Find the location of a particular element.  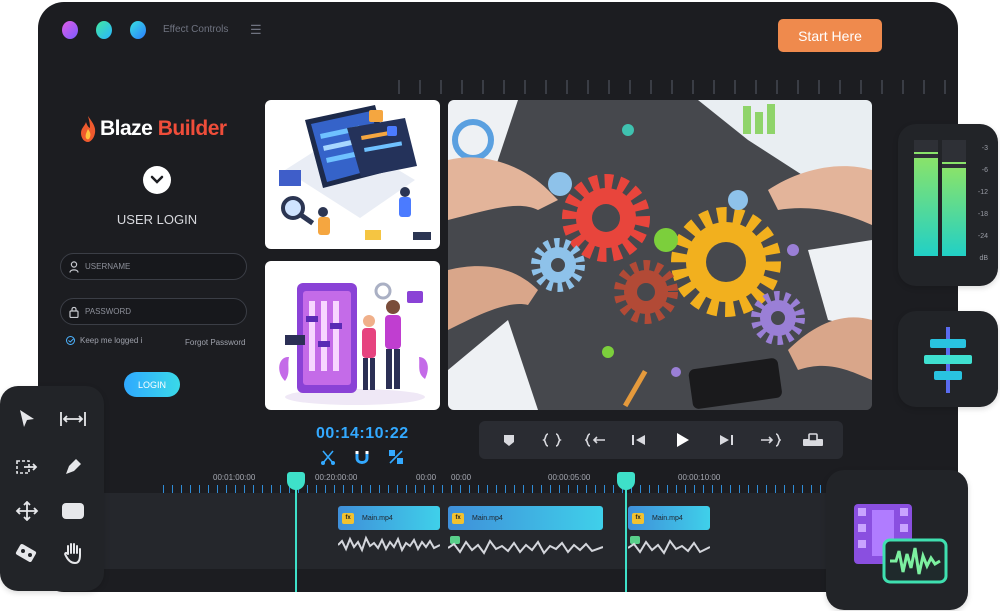

password-field is located at coordinates (153, 311).